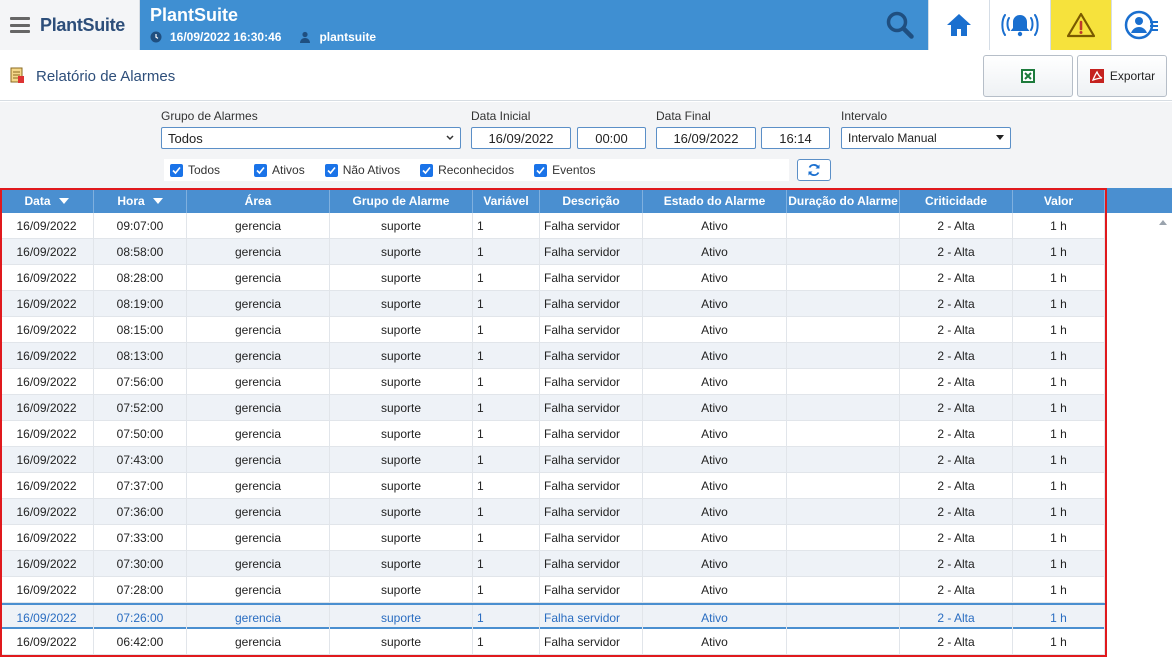 The image size is (1172, 657). What do you see at coordinates (900, 25) in the screenshot?
I see `search-icon` at bounding box center [900, 25].